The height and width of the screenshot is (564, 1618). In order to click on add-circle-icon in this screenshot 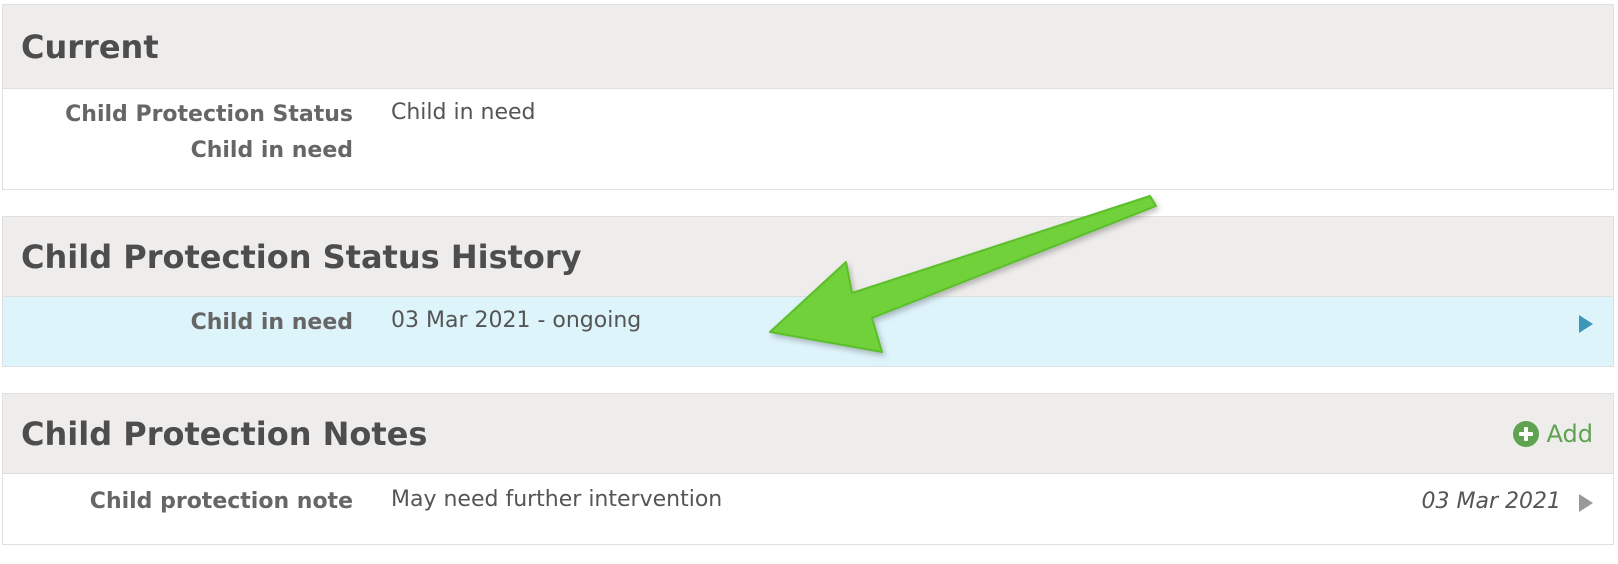, I will do `click(1525, 434)`.